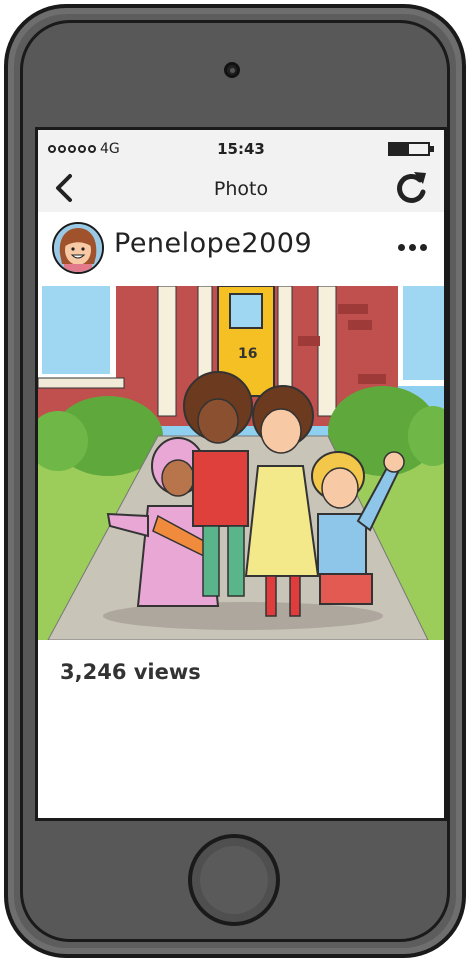 This screenshot has height=962, width=471. I want to click on status-time: 15:43, so click(241, 149).